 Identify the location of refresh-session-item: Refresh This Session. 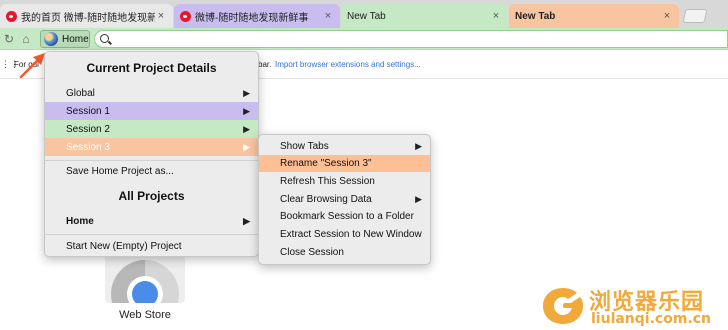
(344, 181).